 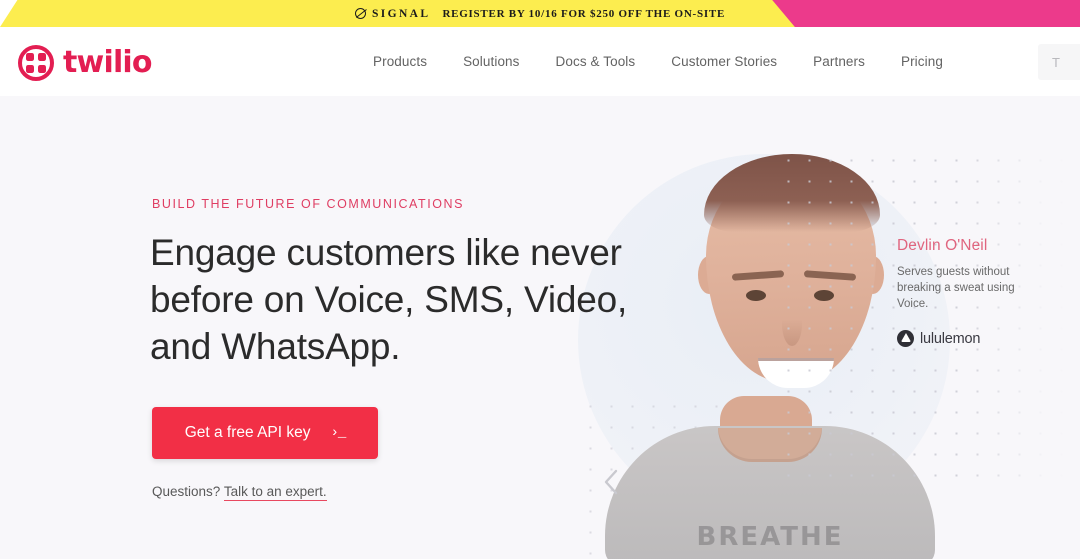 I want to click on logo-wordmark: twilio, so click(x=108, y=62).